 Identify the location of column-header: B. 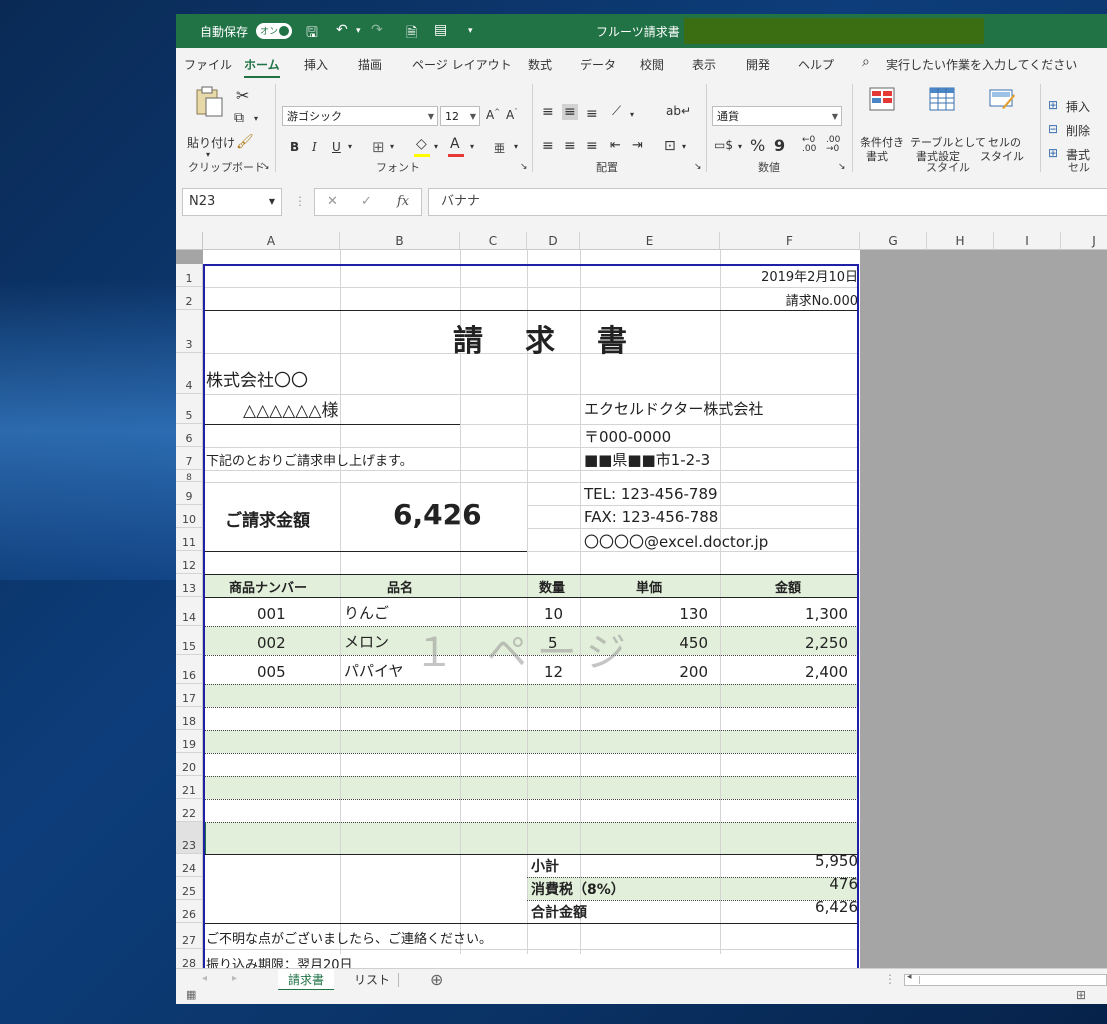
(400, 241).